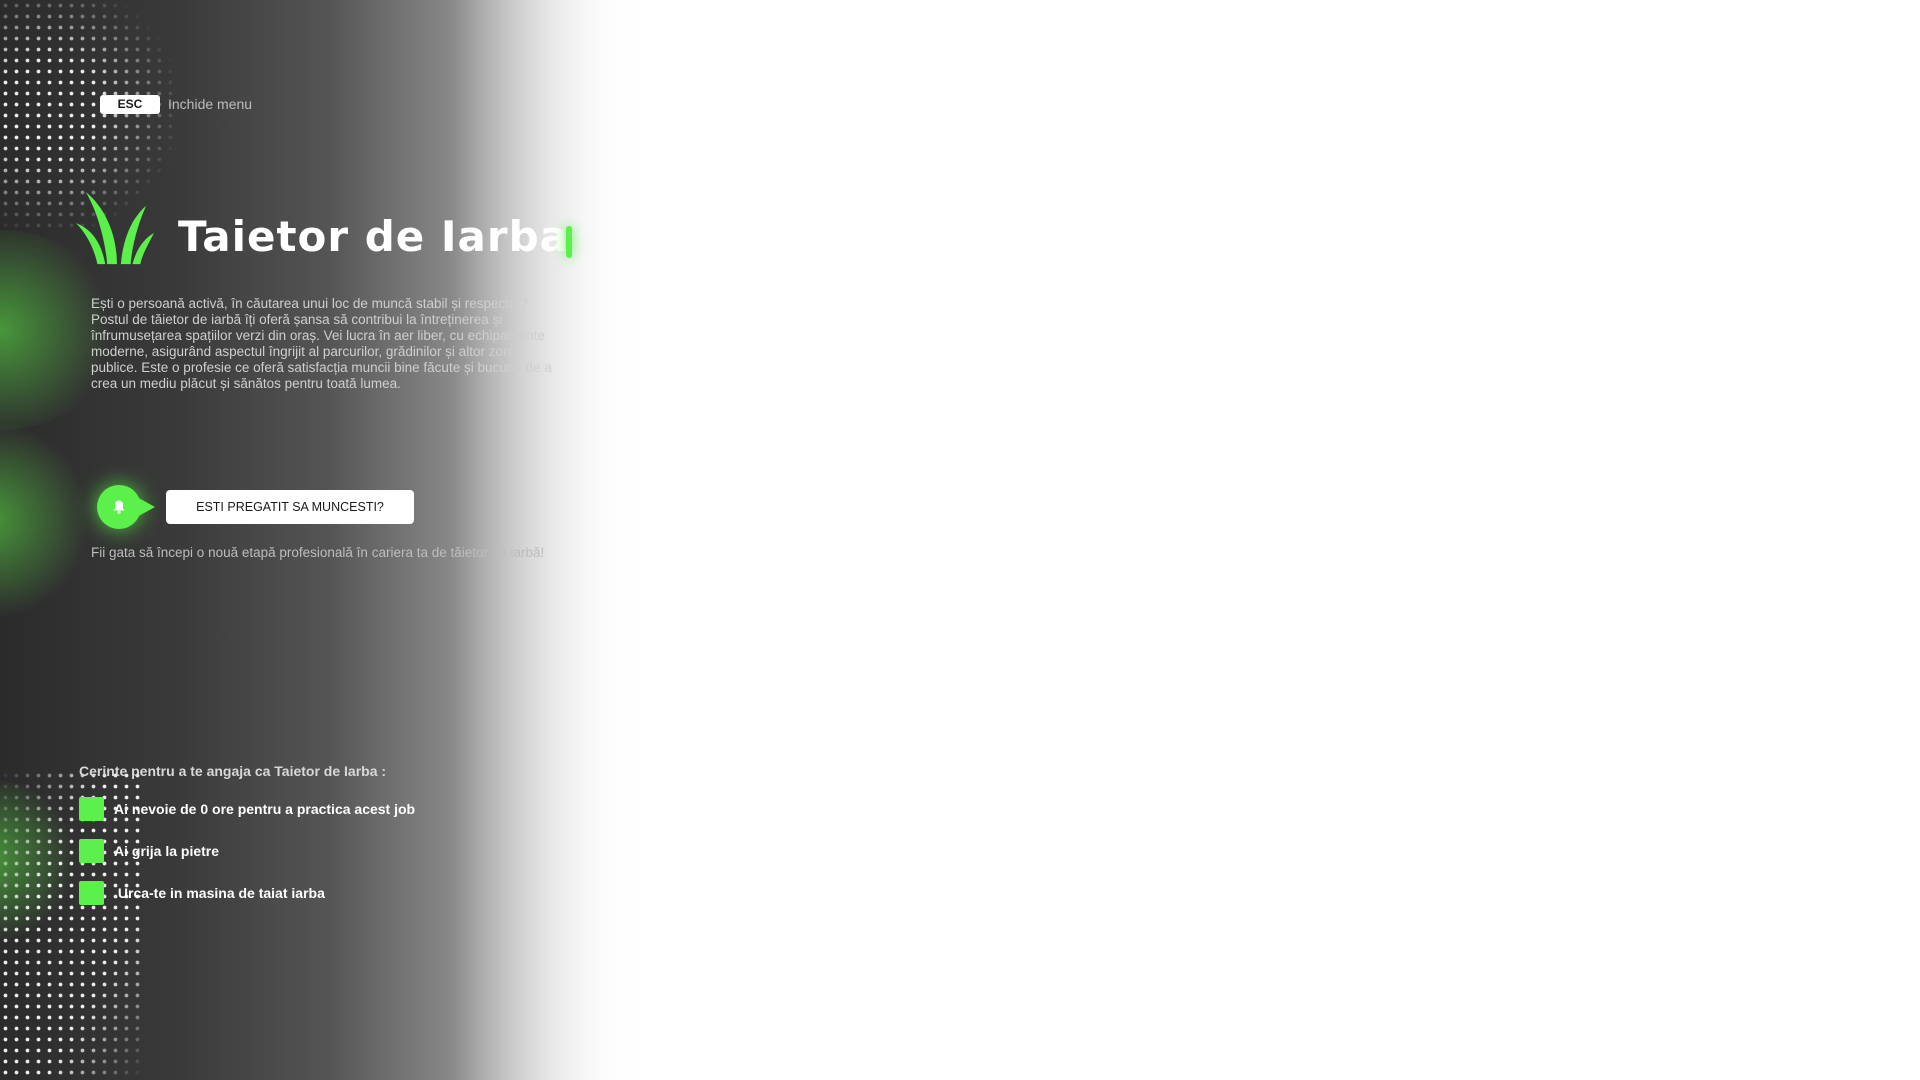 This screenshot has height=1080, width=1920. What do you see at coordinates (290, 507) in the screenshot?
I see `start-job-button: ESTI PREGATIT SA MUNCESTI?` at bounding box center [290, 507].